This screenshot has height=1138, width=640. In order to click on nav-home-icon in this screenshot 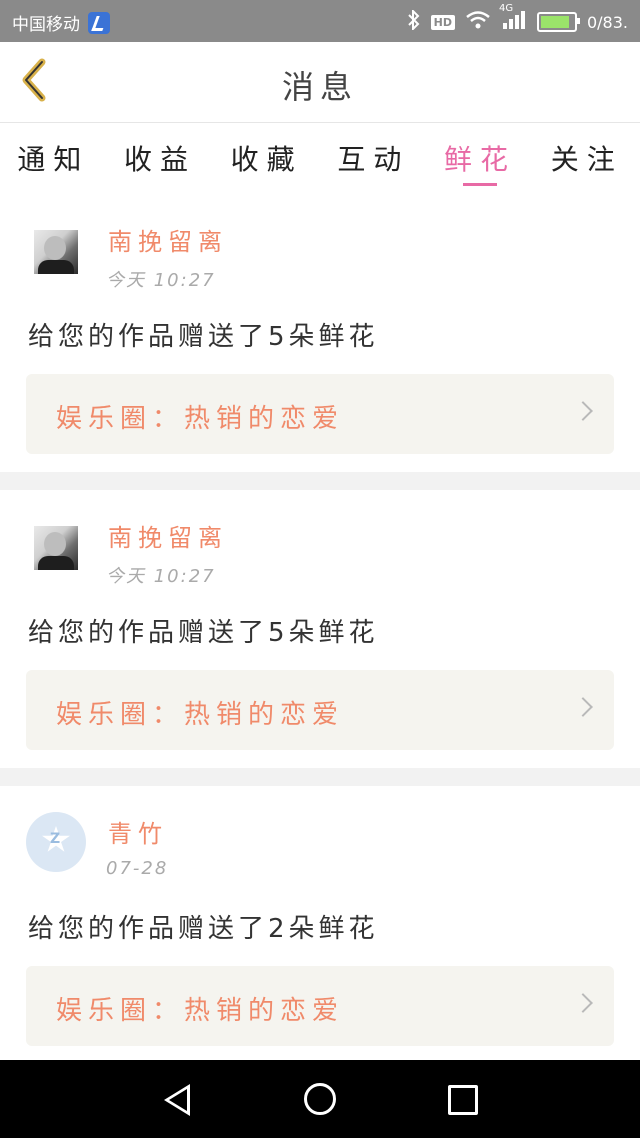, I will do `click(320, 1099)`.